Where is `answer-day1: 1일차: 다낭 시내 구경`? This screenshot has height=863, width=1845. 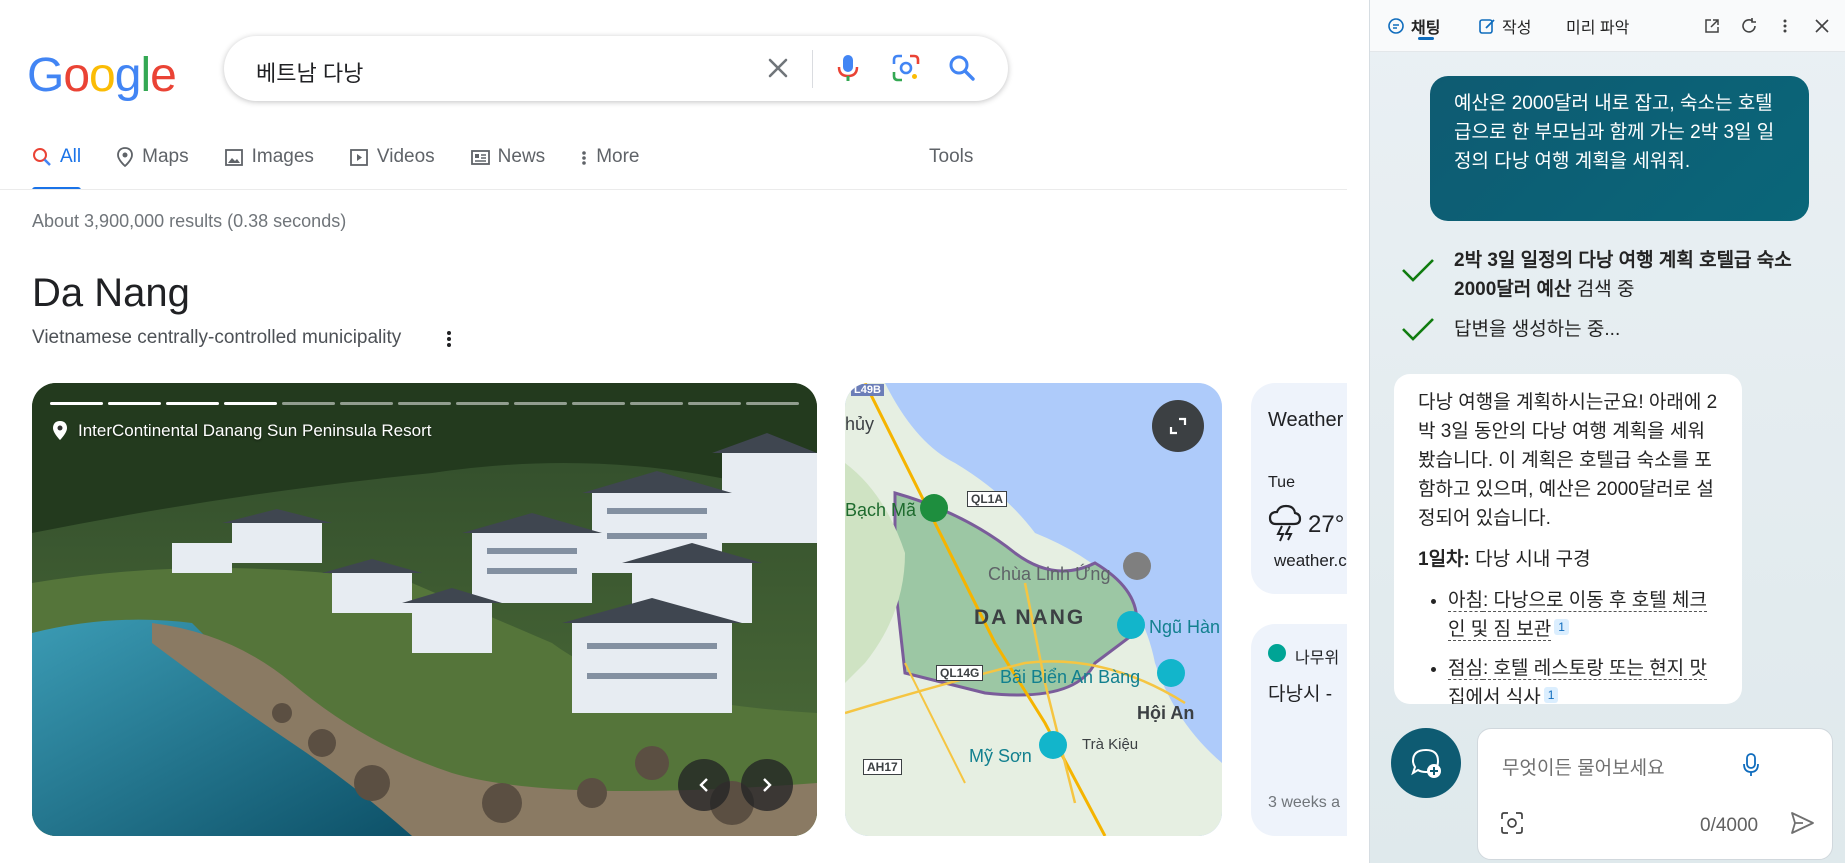
answer-day1: 1일차: 다낭 시내 구경 is located at coordinates (1568, 559).